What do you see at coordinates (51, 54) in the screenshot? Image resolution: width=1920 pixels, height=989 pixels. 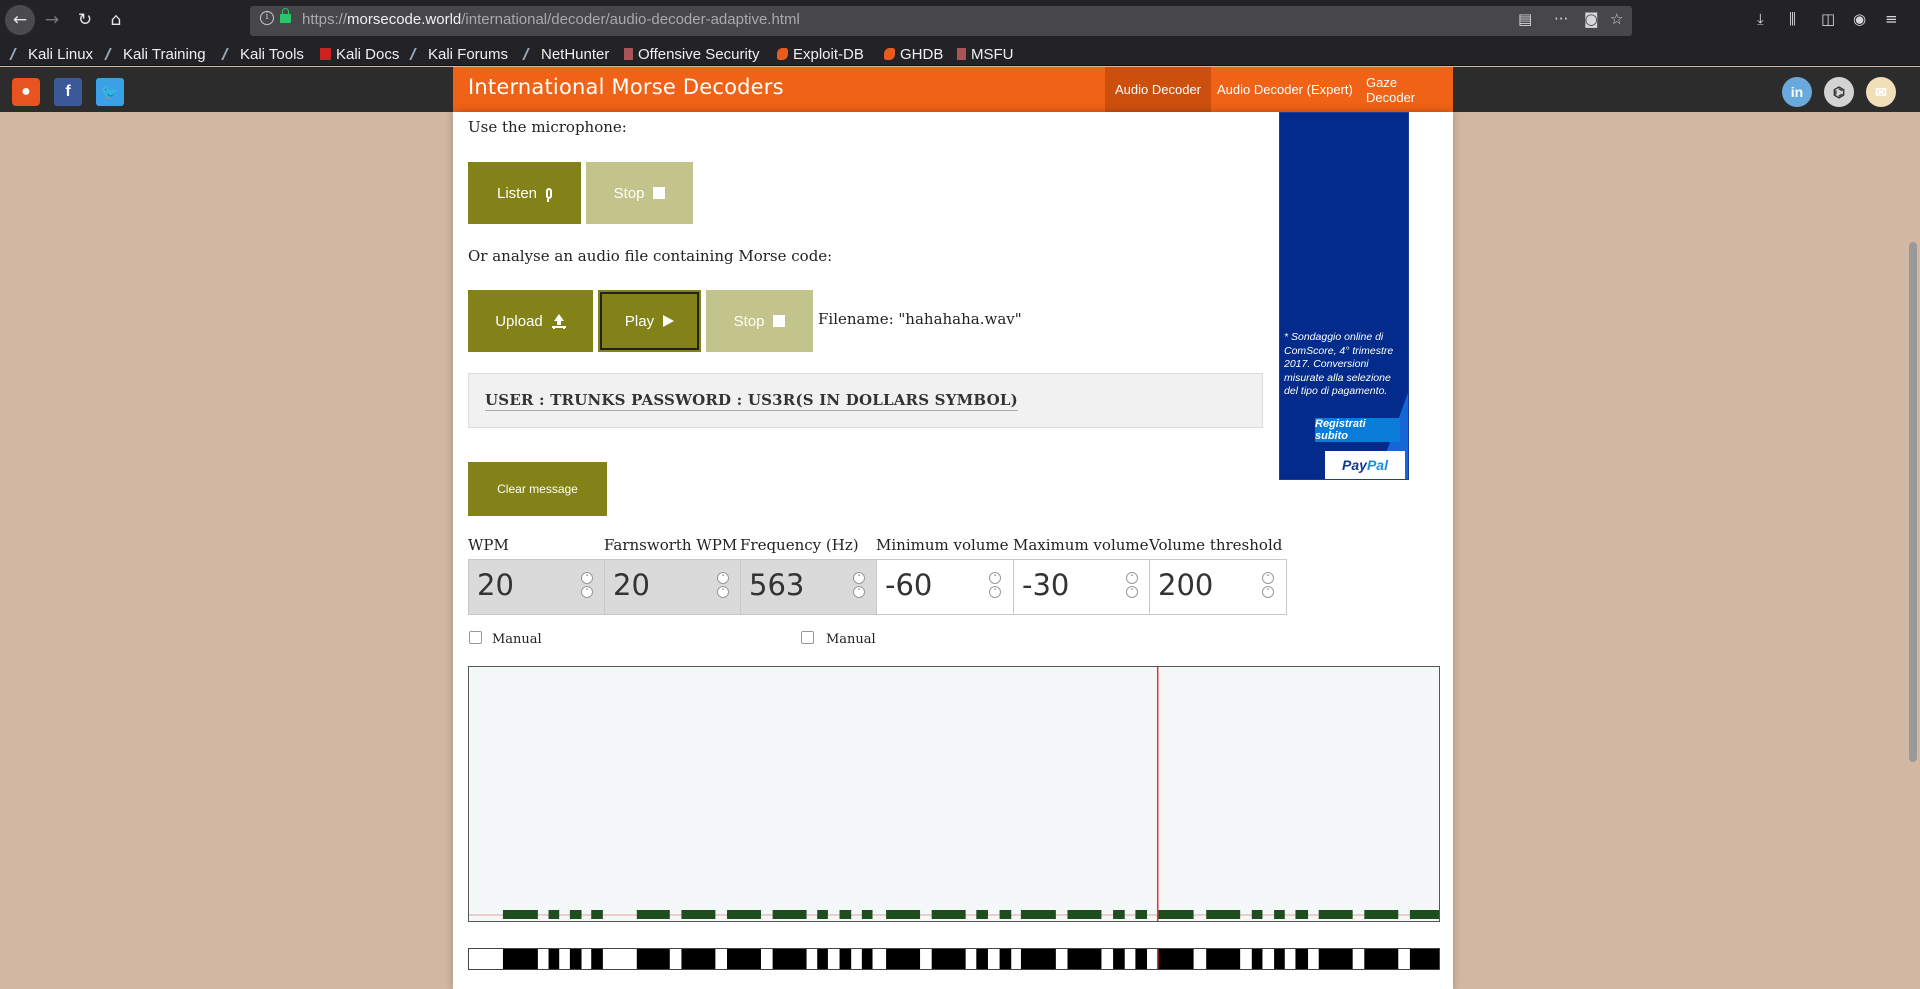 I see `bookmark-kali-linux: Kali Linux` at bounding box center [51, 54].